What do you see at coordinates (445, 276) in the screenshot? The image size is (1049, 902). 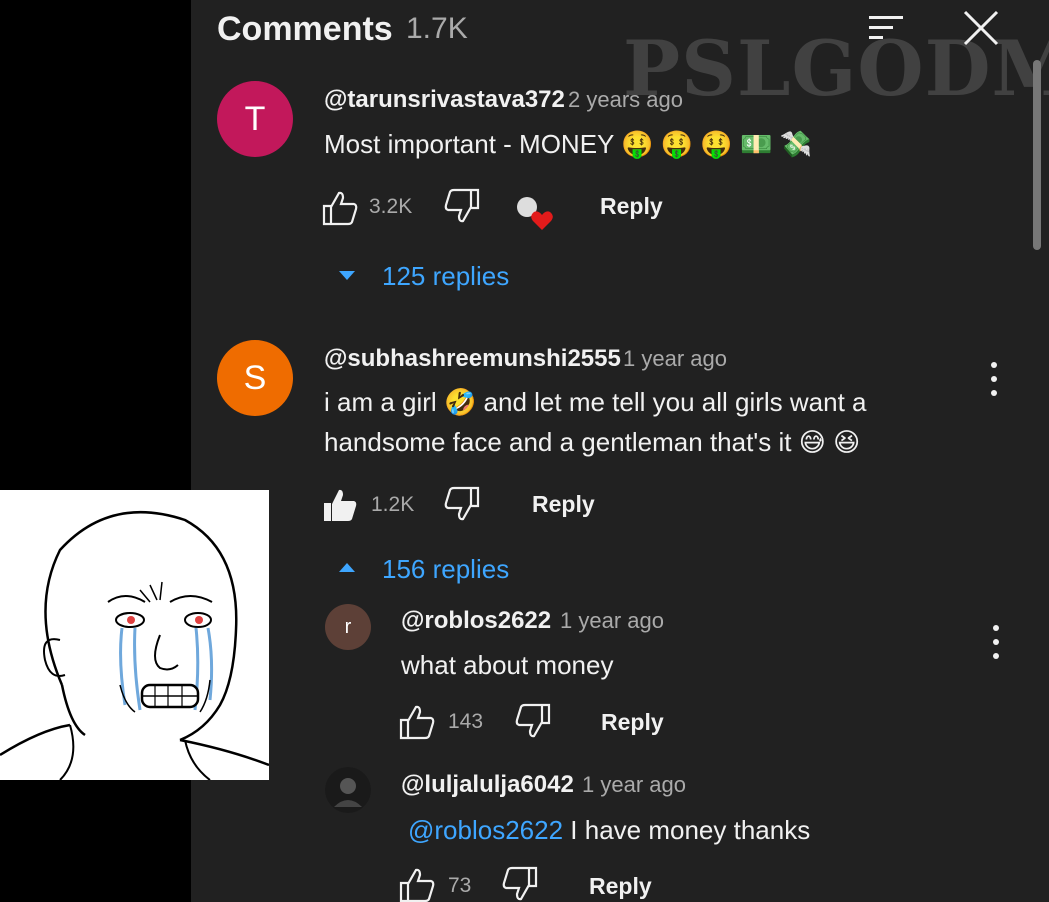 I see `replies-toggle: 125 replies` at bounding box center [445, 276].